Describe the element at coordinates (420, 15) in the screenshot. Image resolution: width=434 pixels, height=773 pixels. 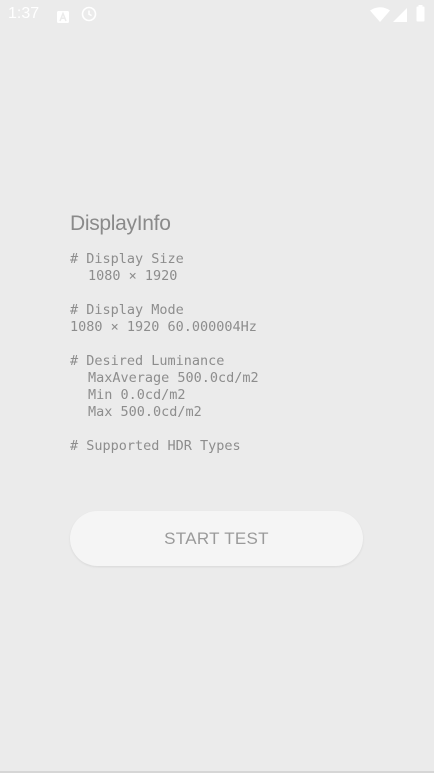
I see `battery-icon` at that location.